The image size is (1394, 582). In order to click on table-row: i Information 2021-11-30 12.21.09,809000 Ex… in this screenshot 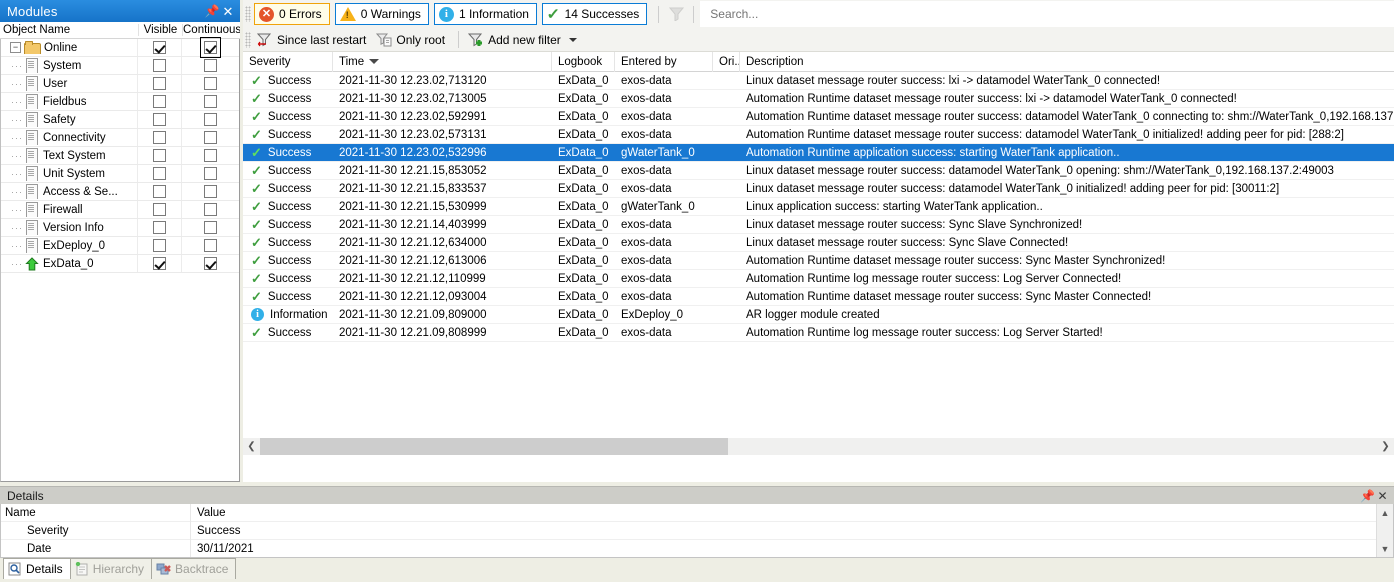, I will do `click(818, 315)`.